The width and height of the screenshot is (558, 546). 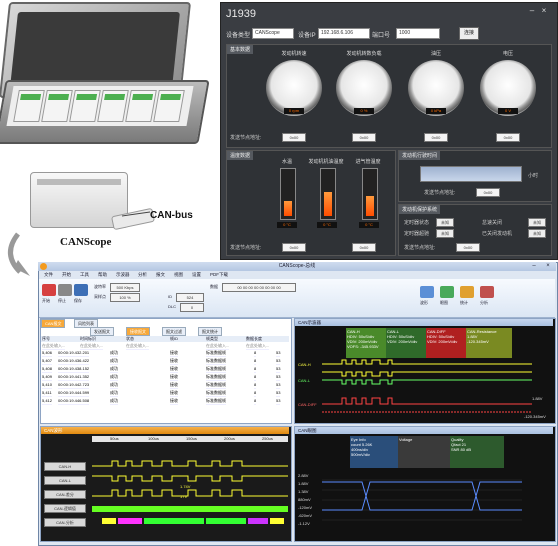 What do you see at coordinates (484, 302) in the screenshot?
I see `analysis-button-label: 分析` at bounding box center [484, 302].